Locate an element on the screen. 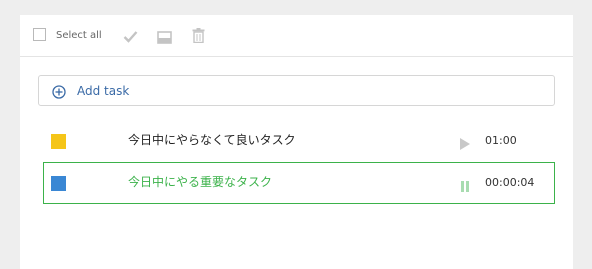 This screenshot has height=269, width=592. task-row-active: 今日中にやる重要なタスク 00:00:04 is located at coordinates (299, 183).